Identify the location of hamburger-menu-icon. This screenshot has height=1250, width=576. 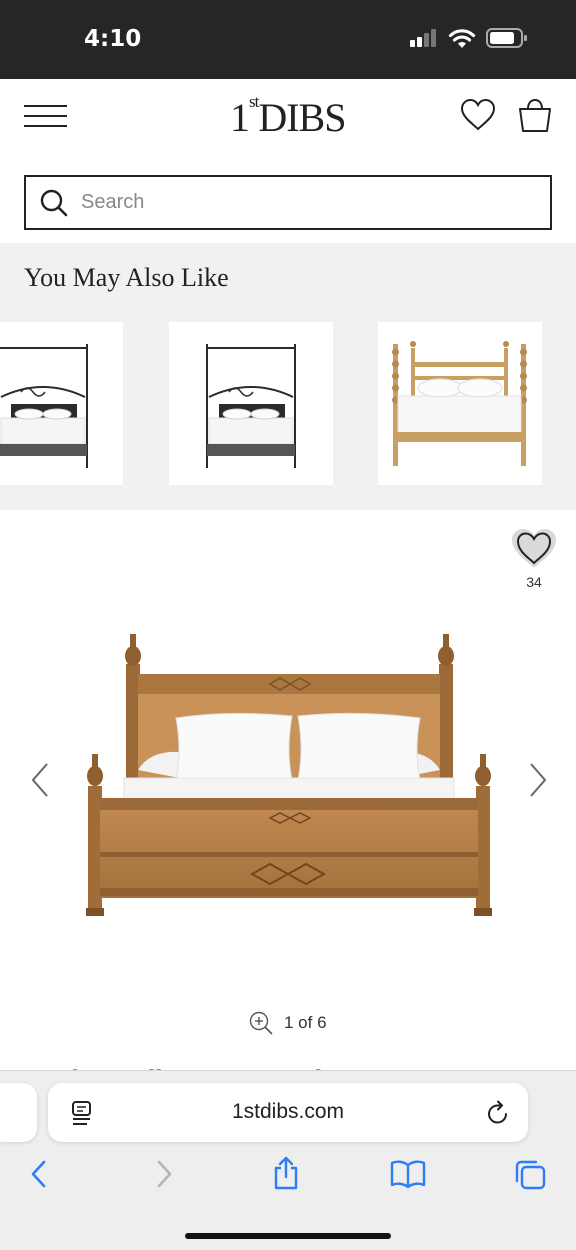
(46, 117).